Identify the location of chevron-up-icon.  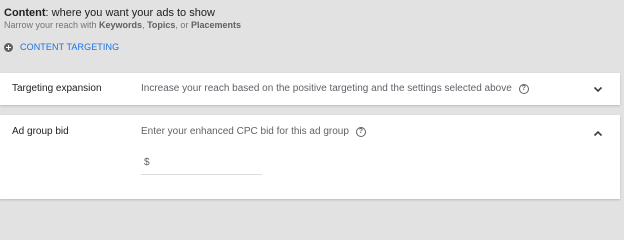
(598, 134).